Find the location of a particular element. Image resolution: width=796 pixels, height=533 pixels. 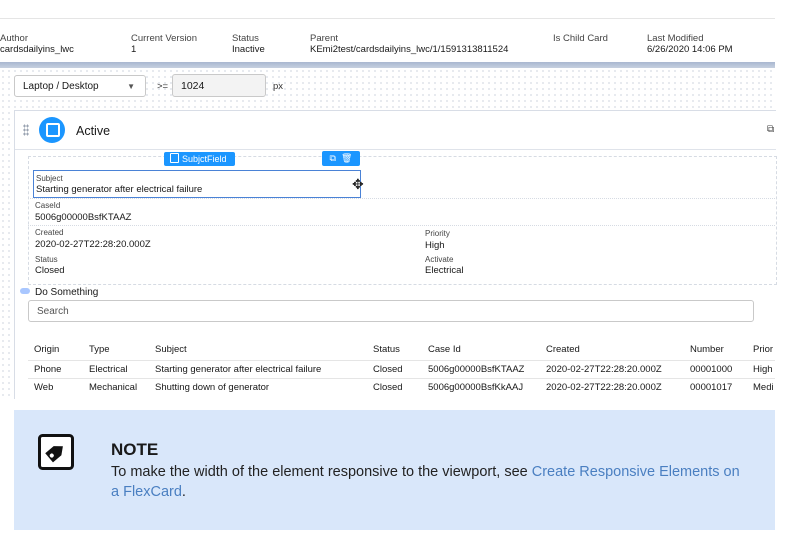

field-name-label: SubjctField is located at coordinates (204, 159).